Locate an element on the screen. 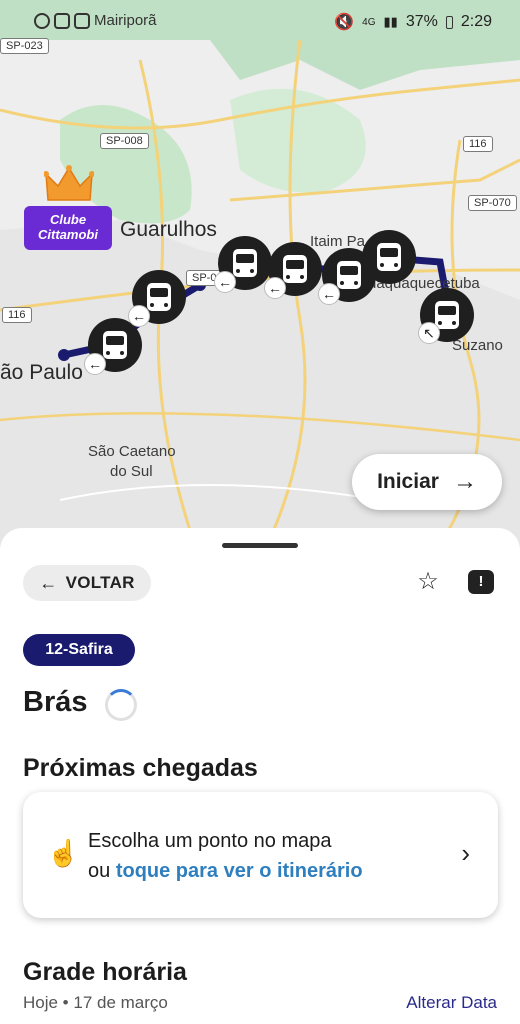  map-label-guarulhos: Guarulhos is located at coordinates (168, 229).